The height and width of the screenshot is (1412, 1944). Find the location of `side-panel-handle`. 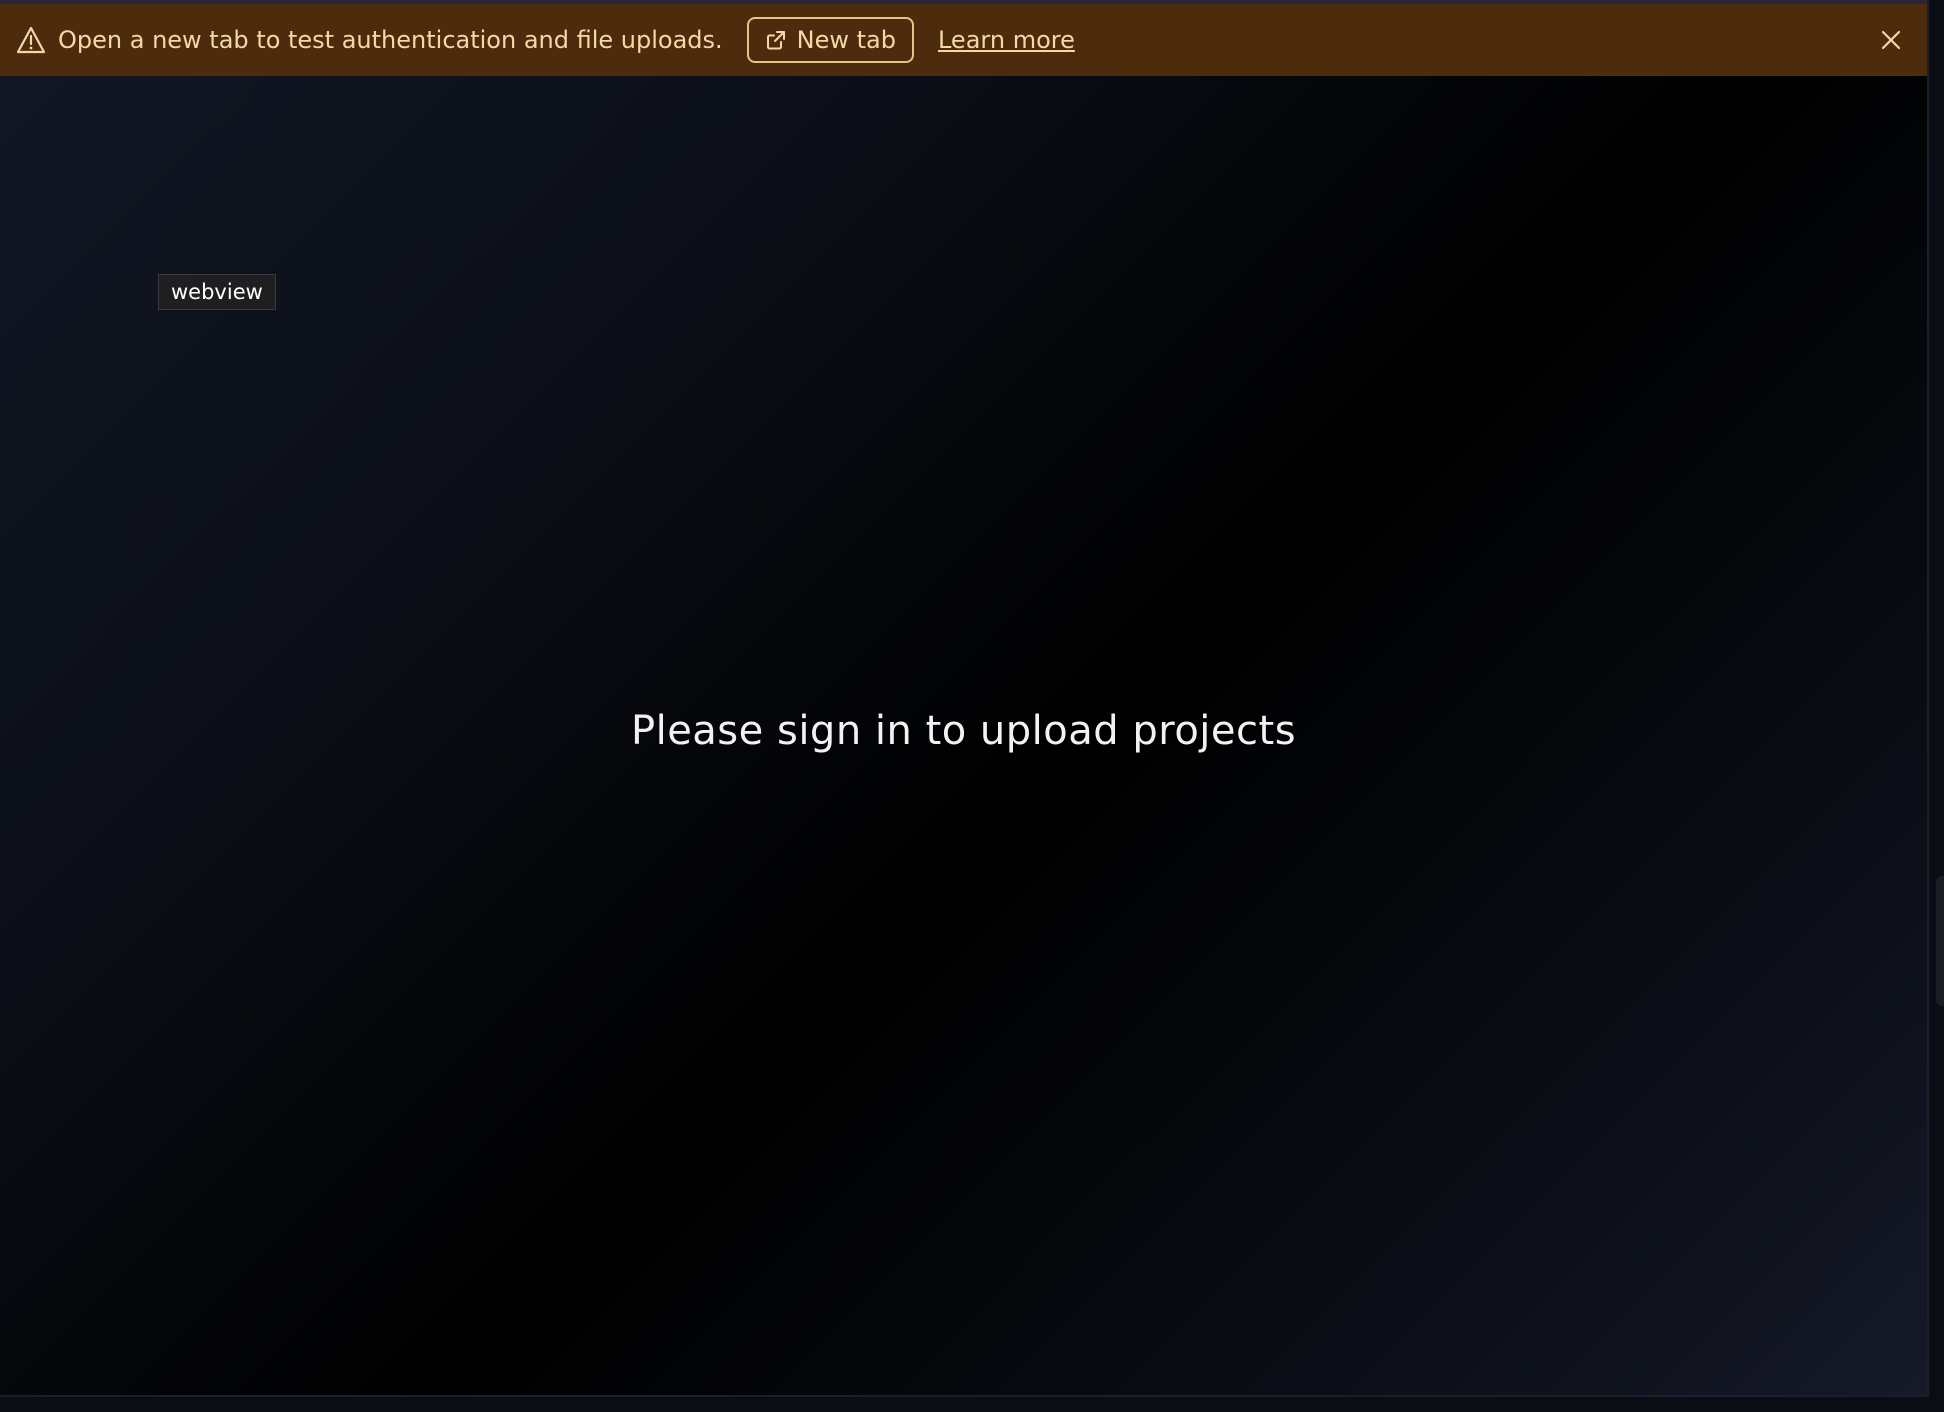

side-panel-handle is located at coordinates (1940, 941).